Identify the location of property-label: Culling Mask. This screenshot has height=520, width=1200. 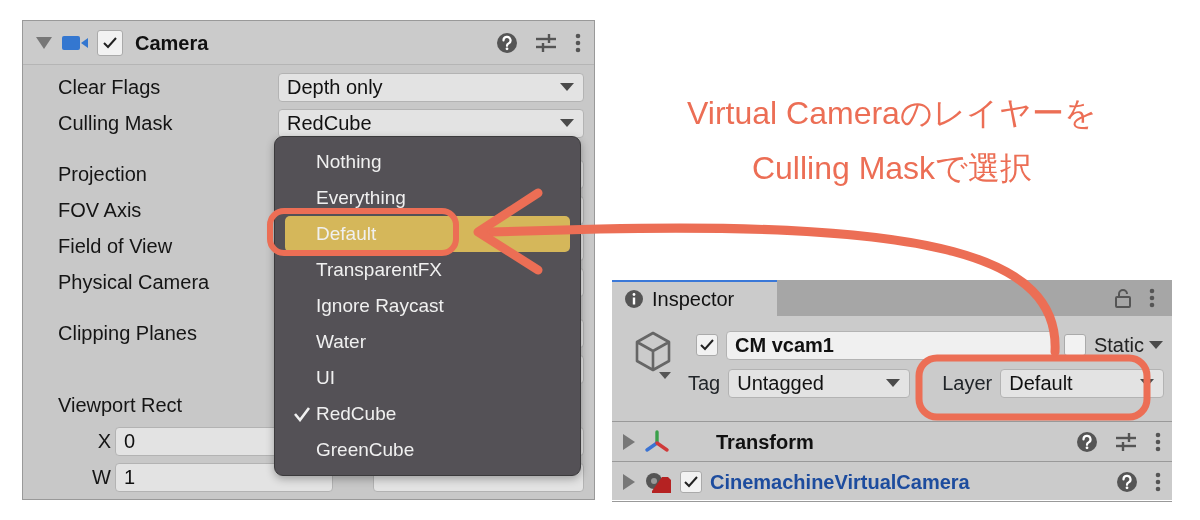
(116, 123).